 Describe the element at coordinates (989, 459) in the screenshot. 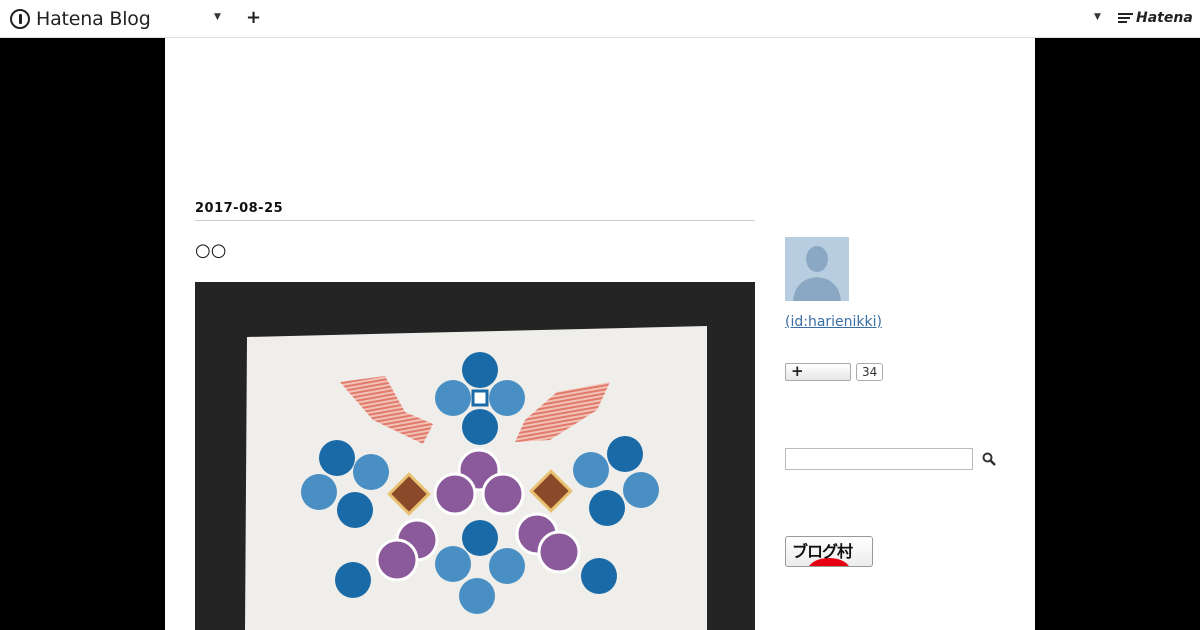

I see `search-icon` at that location.